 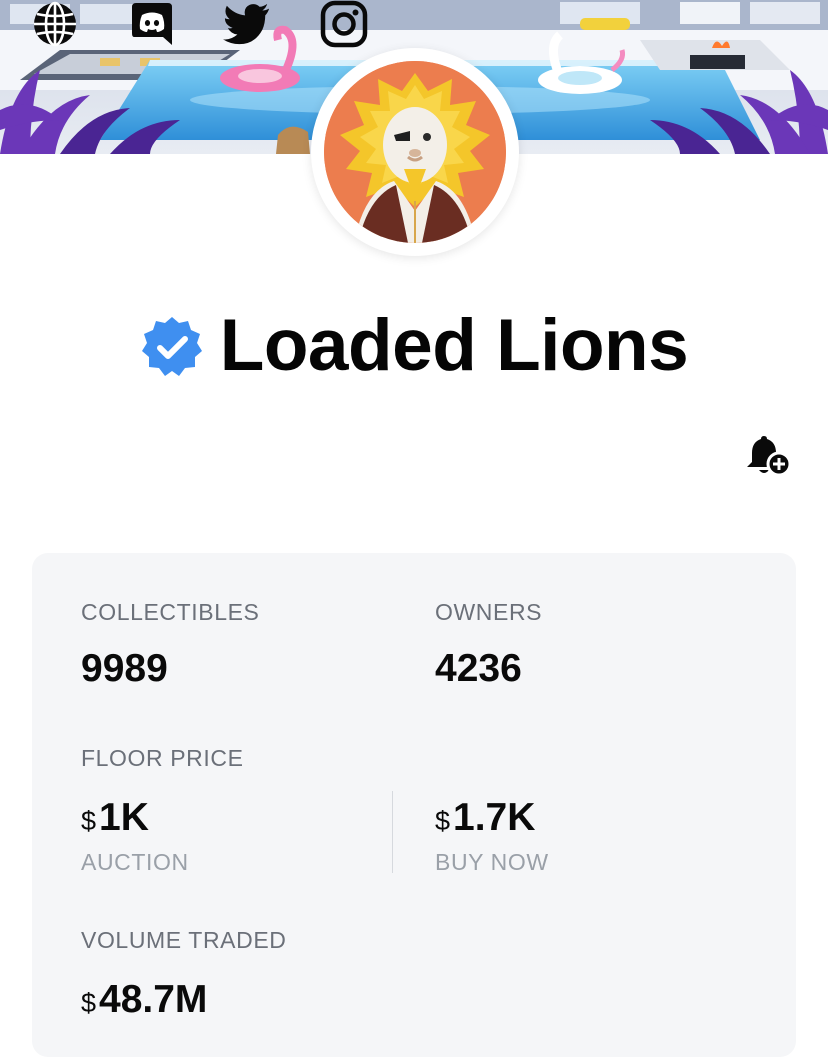 I want to click on collection-avatar-frame, so click(x=415, y=152).